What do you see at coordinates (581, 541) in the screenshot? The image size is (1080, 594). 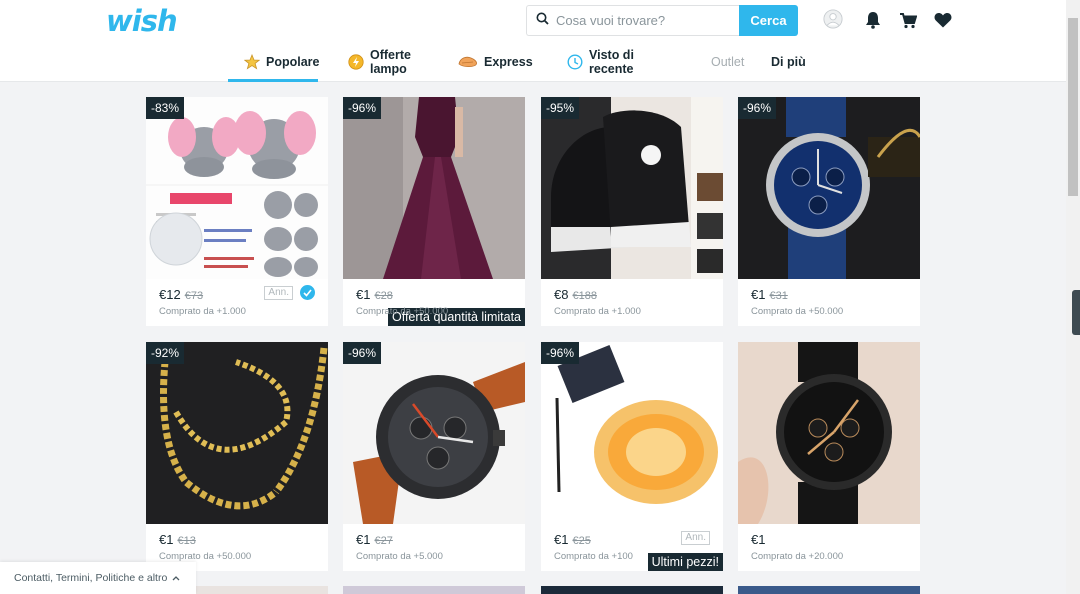 I see `old-price: €25` at bounding box center [581, 541].